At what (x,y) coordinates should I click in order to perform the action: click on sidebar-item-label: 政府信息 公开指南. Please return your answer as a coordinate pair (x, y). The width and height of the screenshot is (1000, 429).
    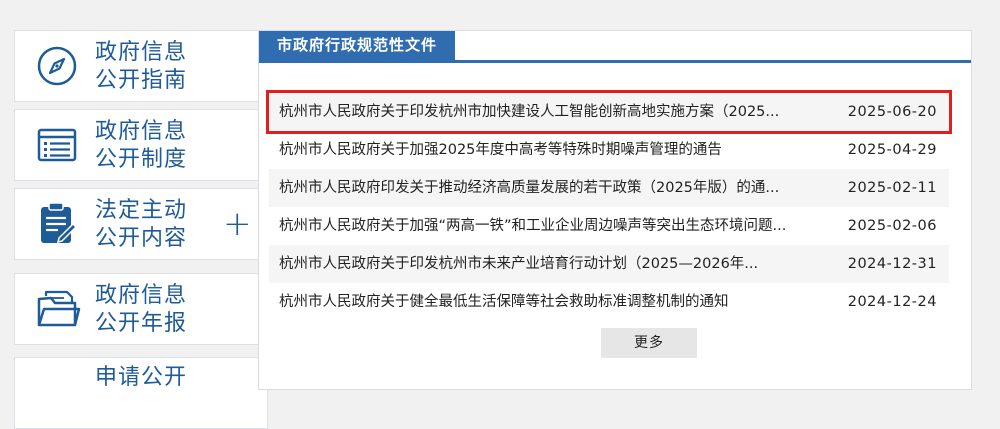
    Looking at the image, I should click on (141, 67).